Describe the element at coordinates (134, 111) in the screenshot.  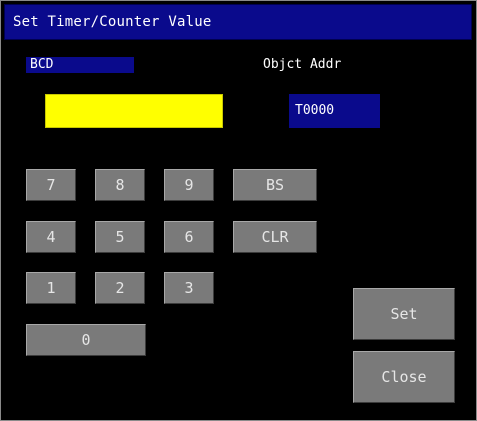
I see `value-input-display` at that location.